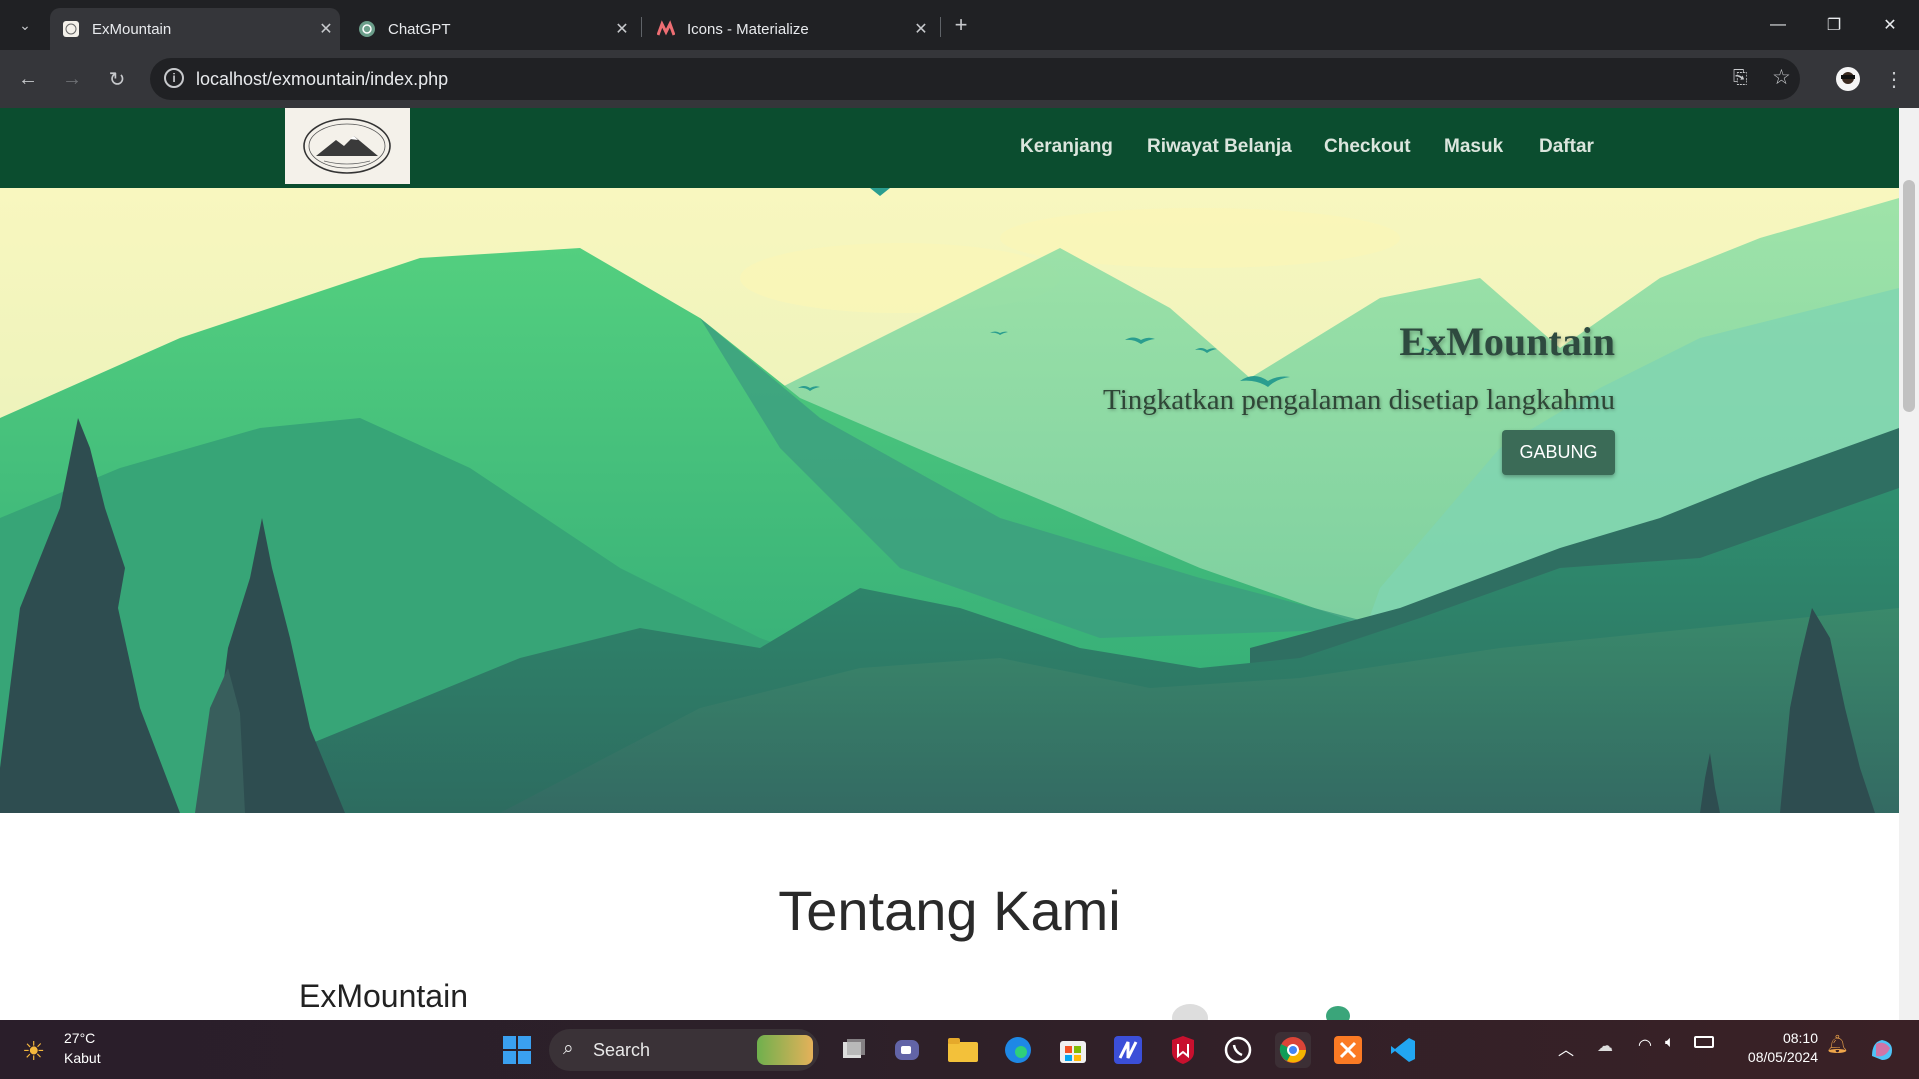  I want to click on copilot-icon, so click(1882, 1050).